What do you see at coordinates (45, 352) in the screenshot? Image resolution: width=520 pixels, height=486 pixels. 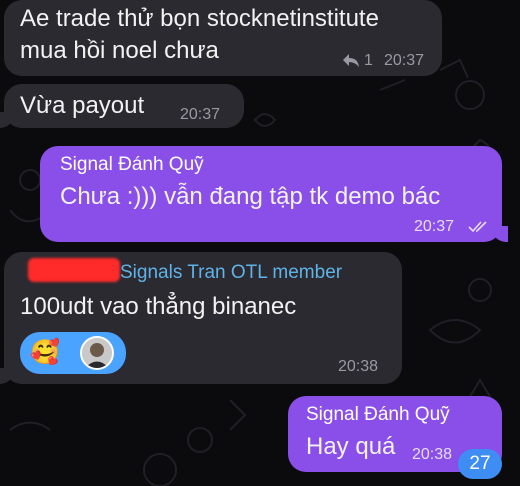 I see `smiling-face-with-hearts-icon: 🥰` at bounding box center [45, 352].